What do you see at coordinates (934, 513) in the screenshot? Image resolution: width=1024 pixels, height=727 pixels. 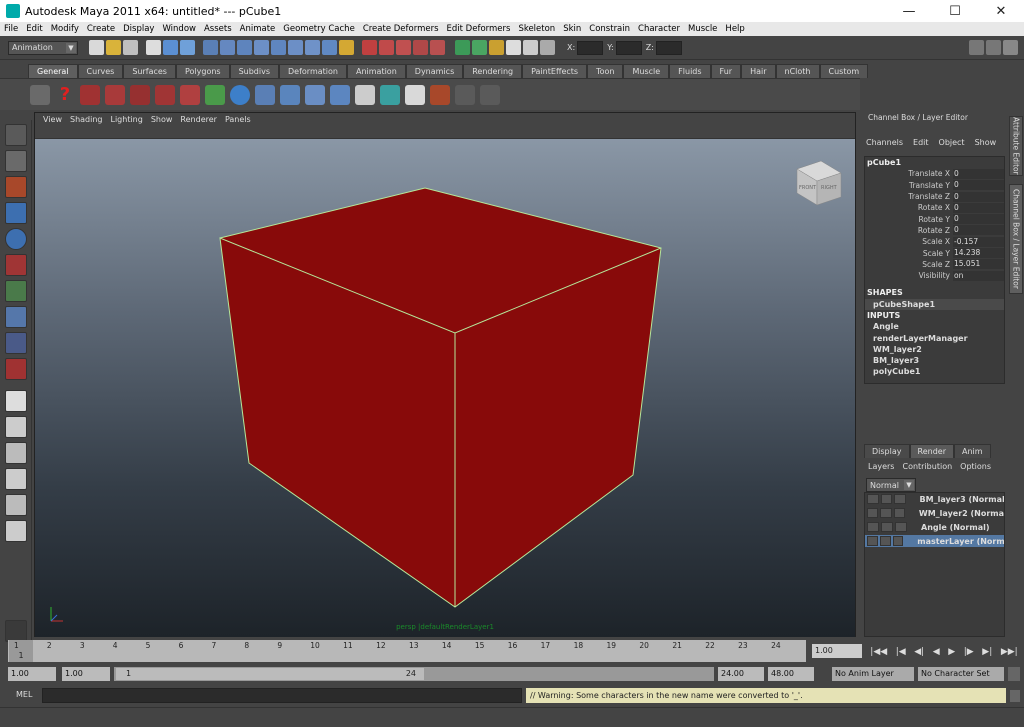 I see `layer-row: WM_layer2 (Normal)` at bounding box center [934, 513].